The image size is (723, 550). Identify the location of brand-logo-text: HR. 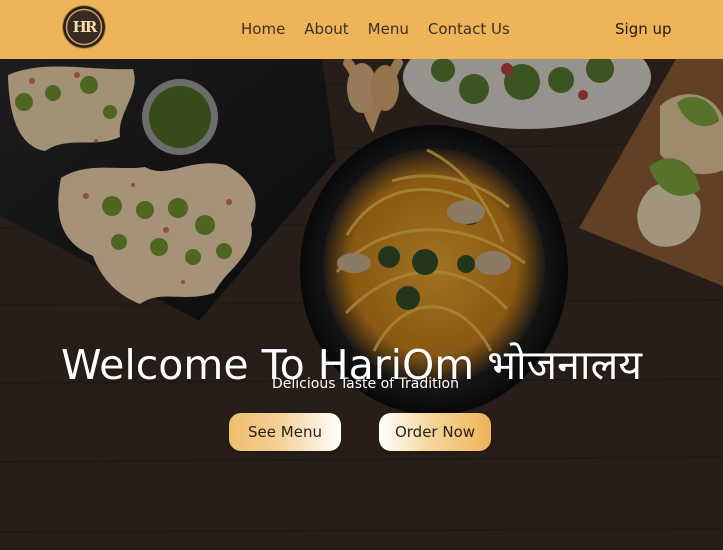
(85, 27).